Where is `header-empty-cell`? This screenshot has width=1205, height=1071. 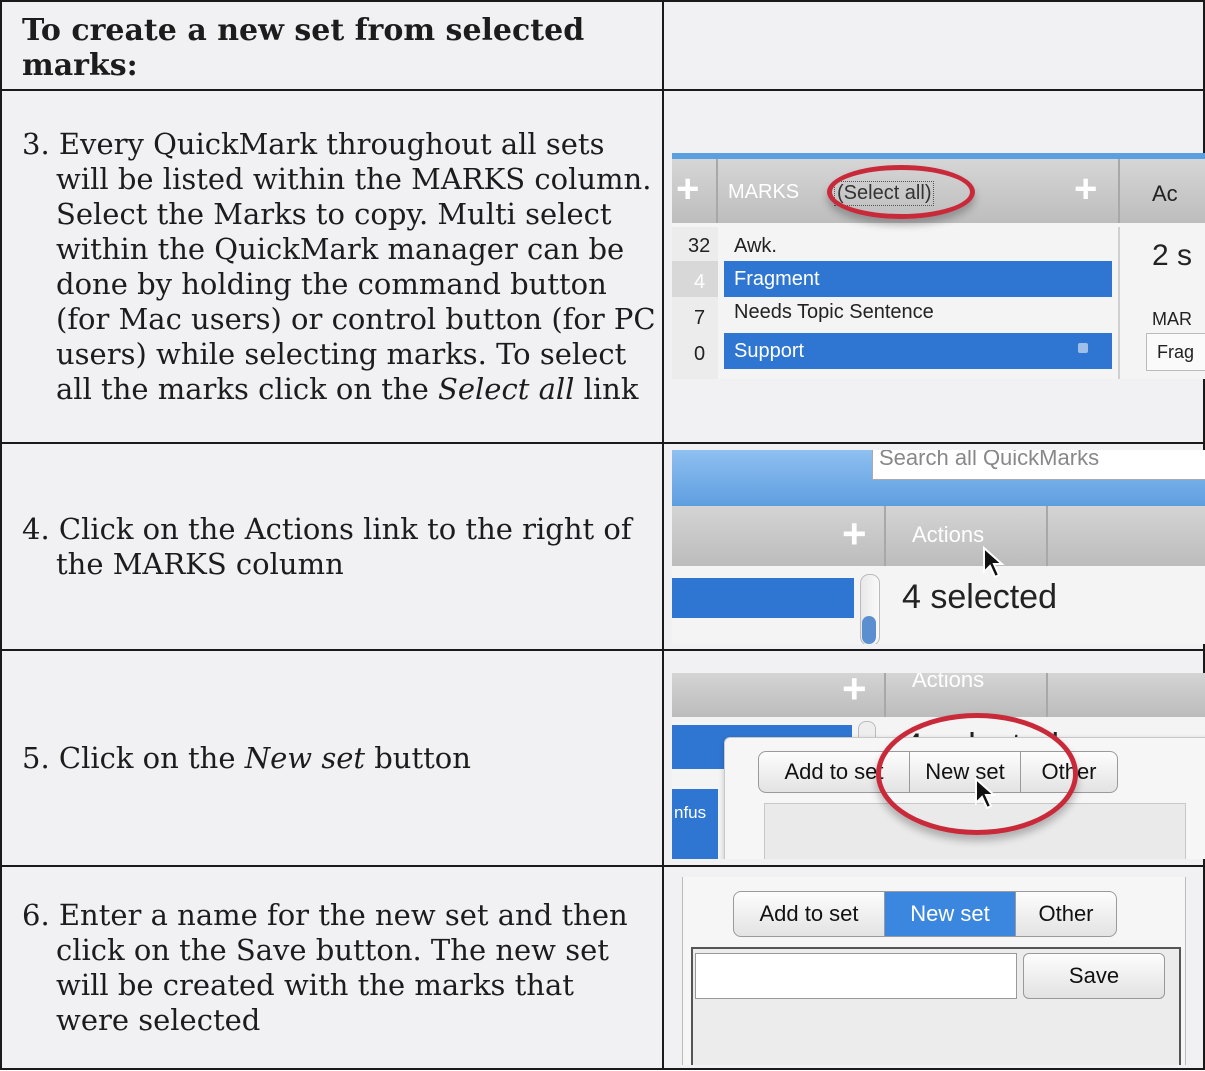
header-empty-cell is located at coordinates (933, 45).